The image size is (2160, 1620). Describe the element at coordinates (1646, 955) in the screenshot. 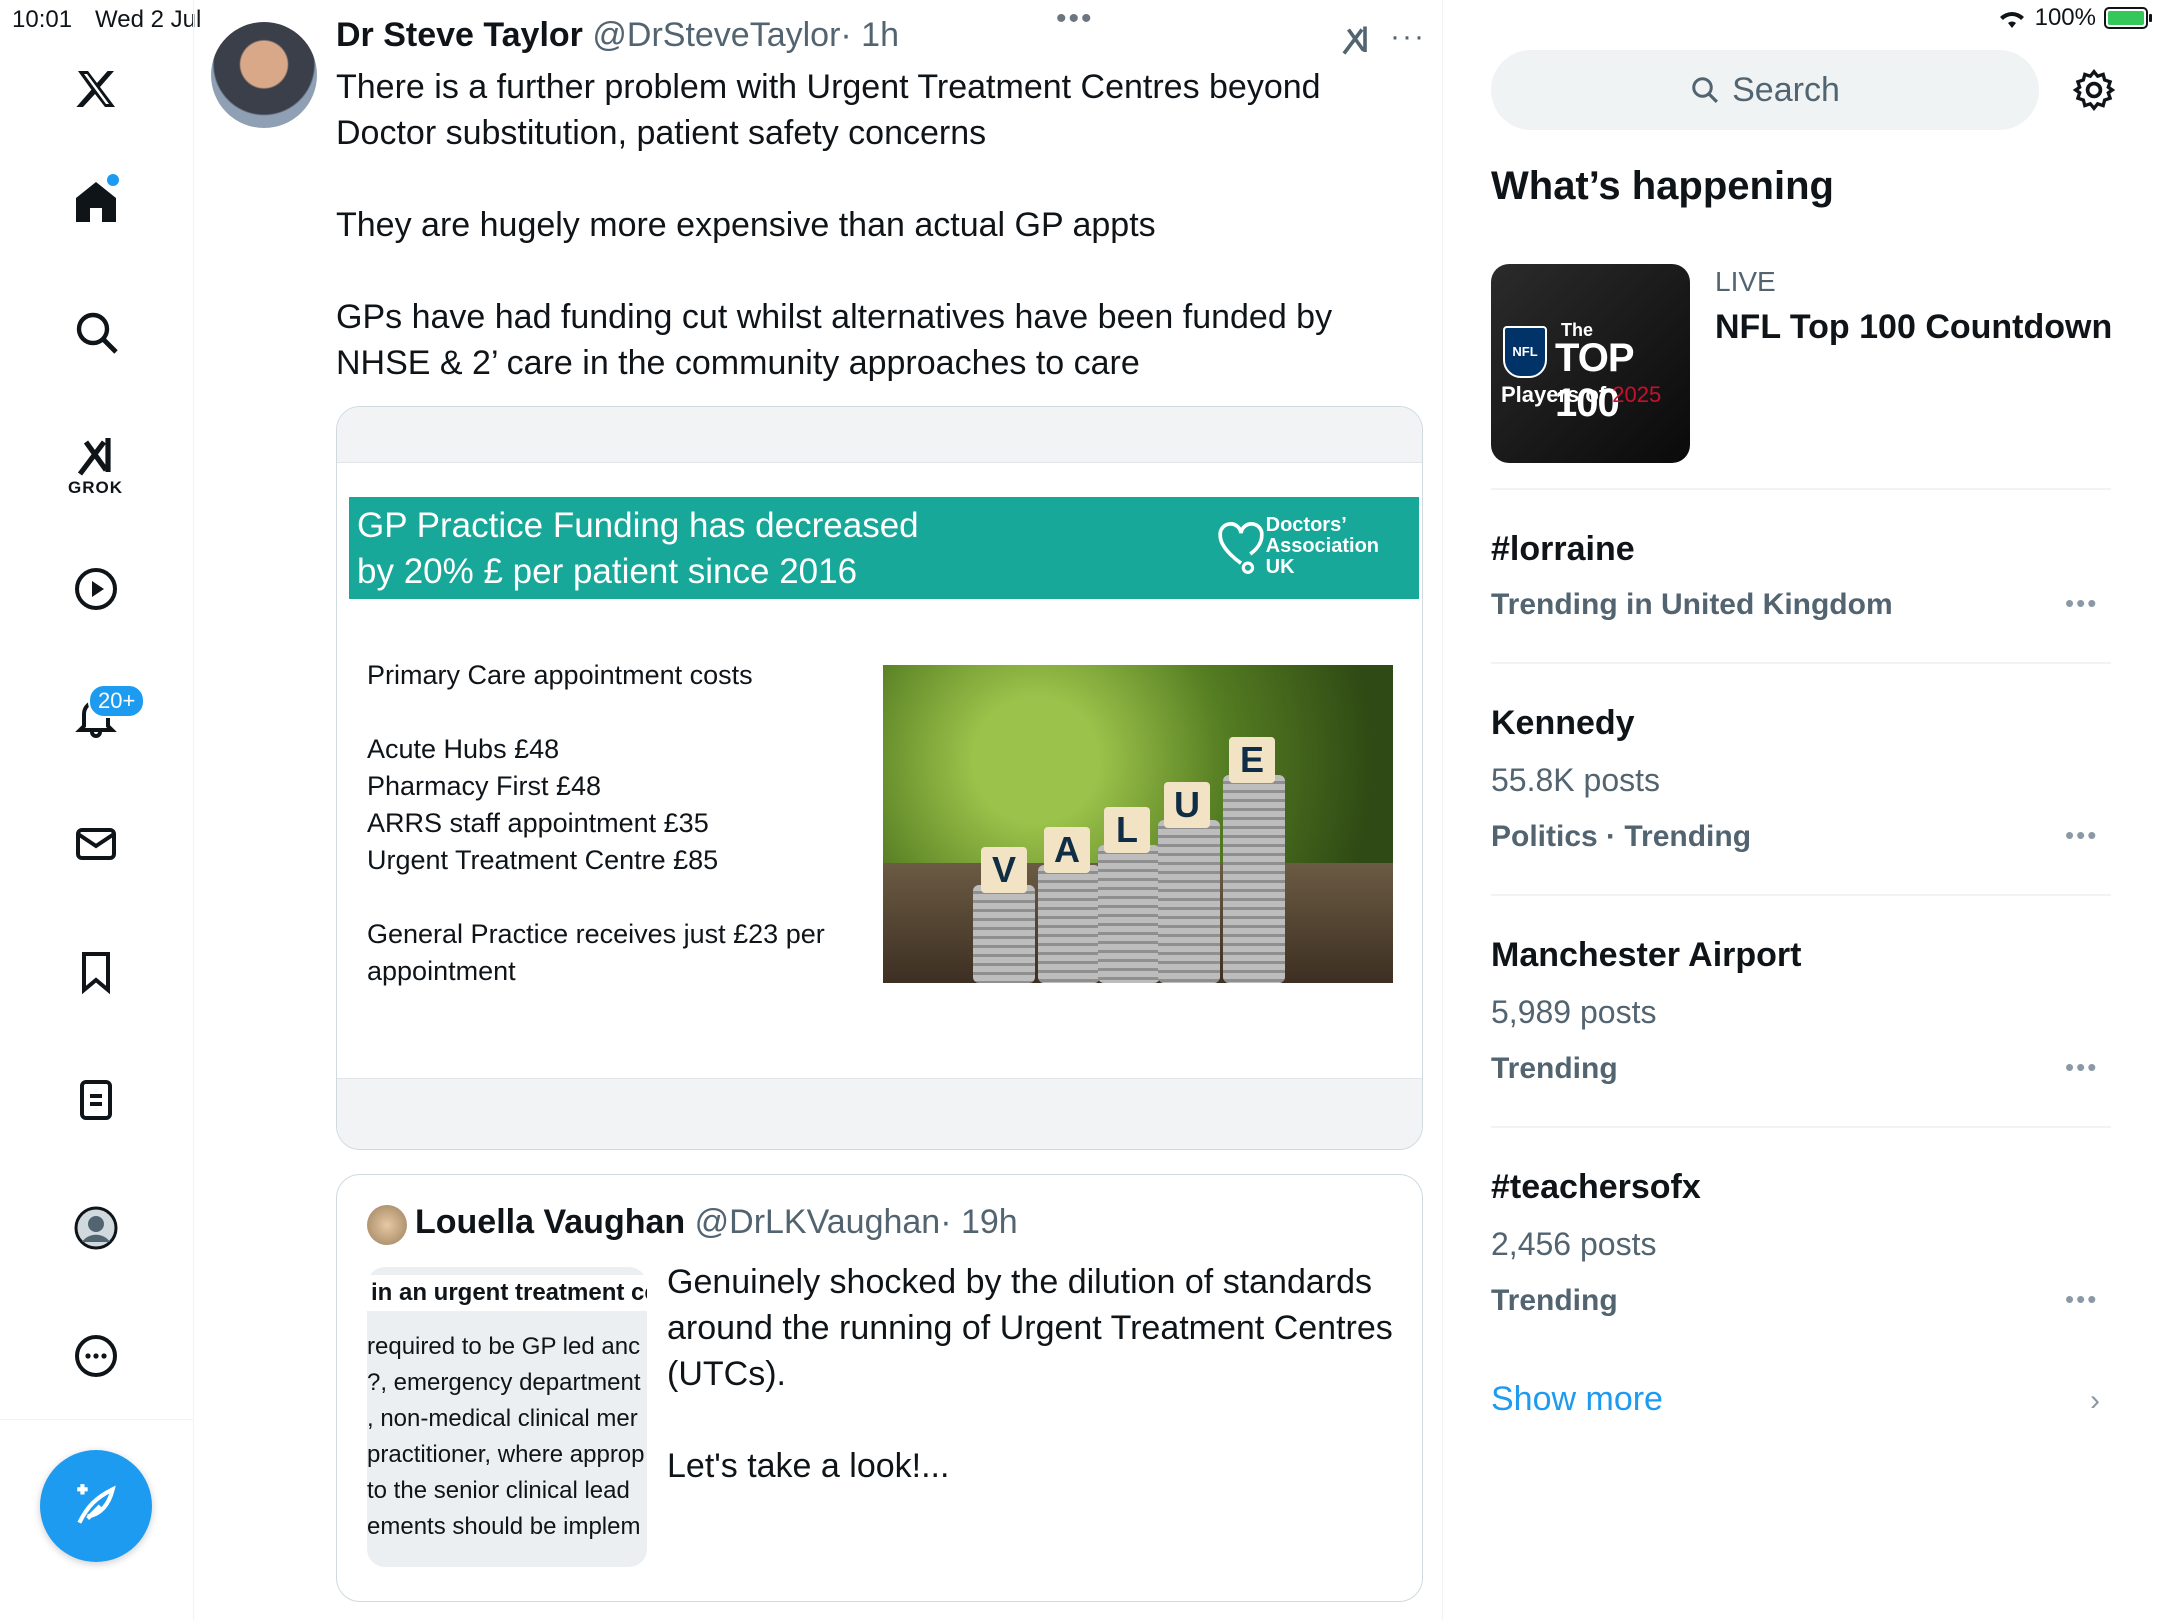

I see `trend-title: Manchester Airport` at that location.